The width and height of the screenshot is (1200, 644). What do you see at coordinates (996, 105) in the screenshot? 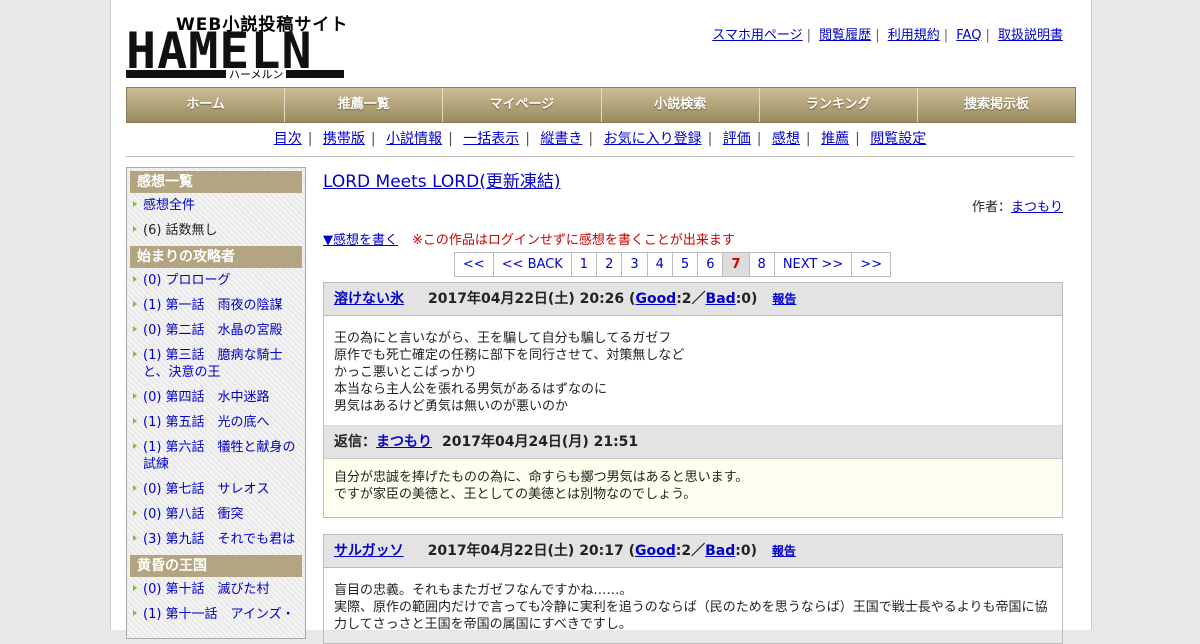
I see `nav-search-board: 捜索掲示板` at bounding box center [996, 105].